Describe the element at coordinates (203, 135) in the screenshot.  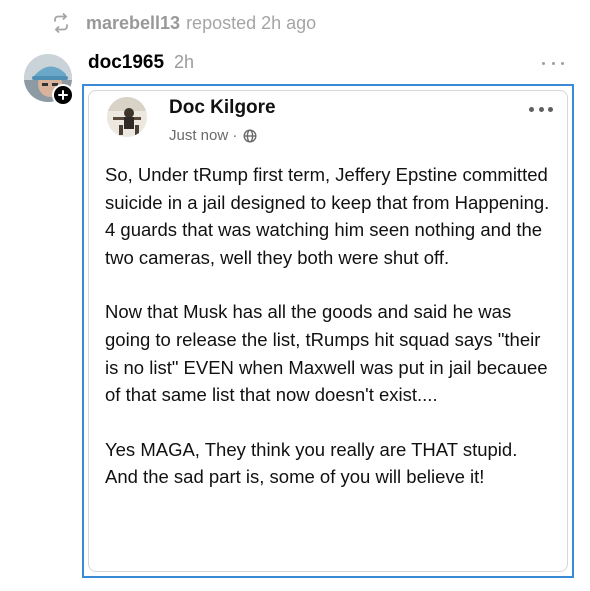
I see `embedded-post-time: Just now ·` at that location.